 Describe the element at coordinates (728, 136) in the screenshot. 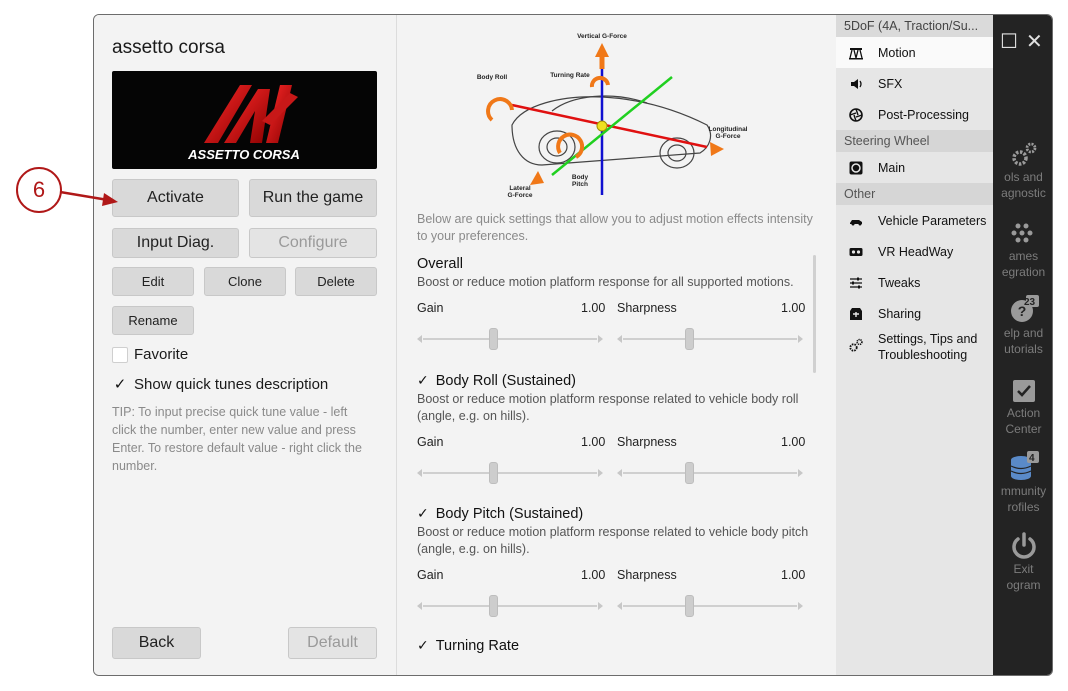

I see `longitudinal-gforce-label: G-Force` at that location.